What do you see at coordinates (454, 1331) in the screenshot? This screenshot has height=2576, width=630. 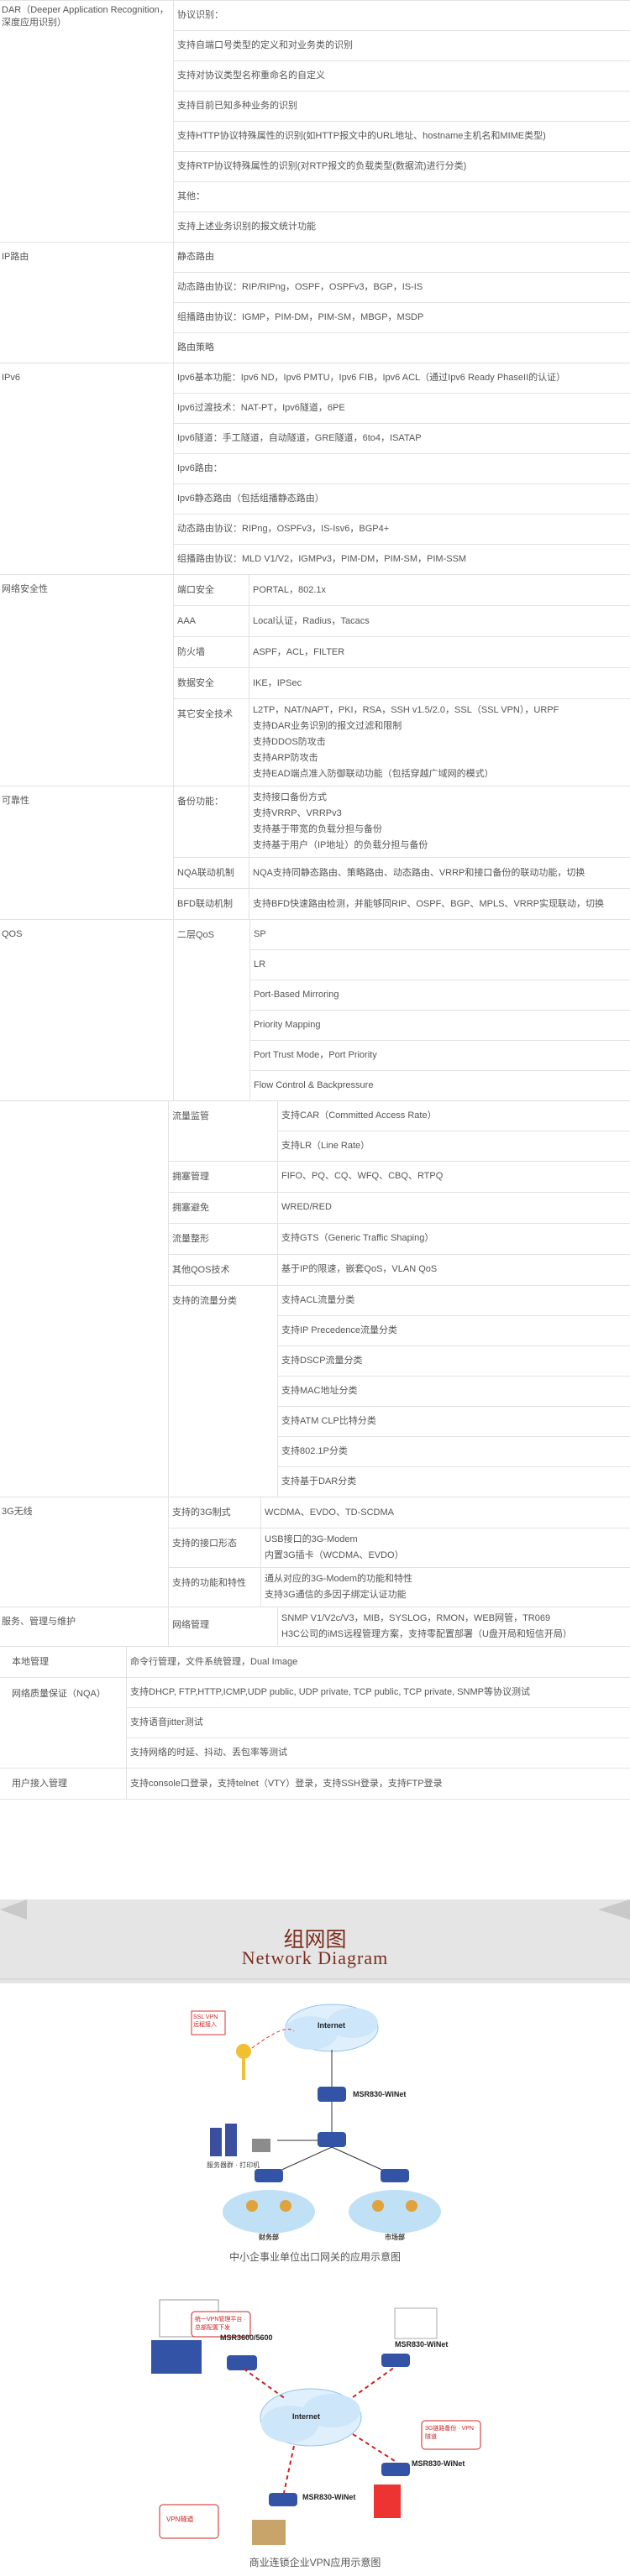 I see `list-item: 支持IP Precedence流量分类` at bounding box center [454, 1331].